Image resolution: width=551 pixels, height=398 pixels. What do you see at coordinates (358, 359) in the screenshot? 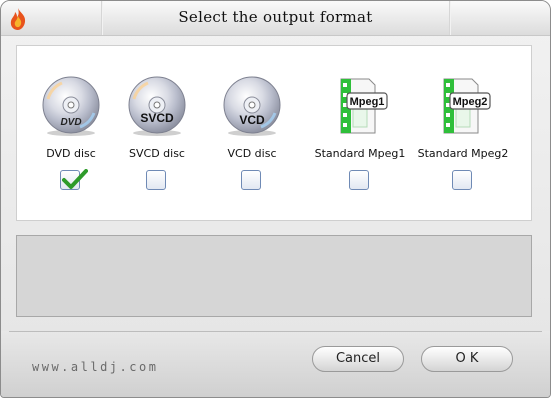
I see `cancel-button: Cancel` at bounding box center [358, 359].